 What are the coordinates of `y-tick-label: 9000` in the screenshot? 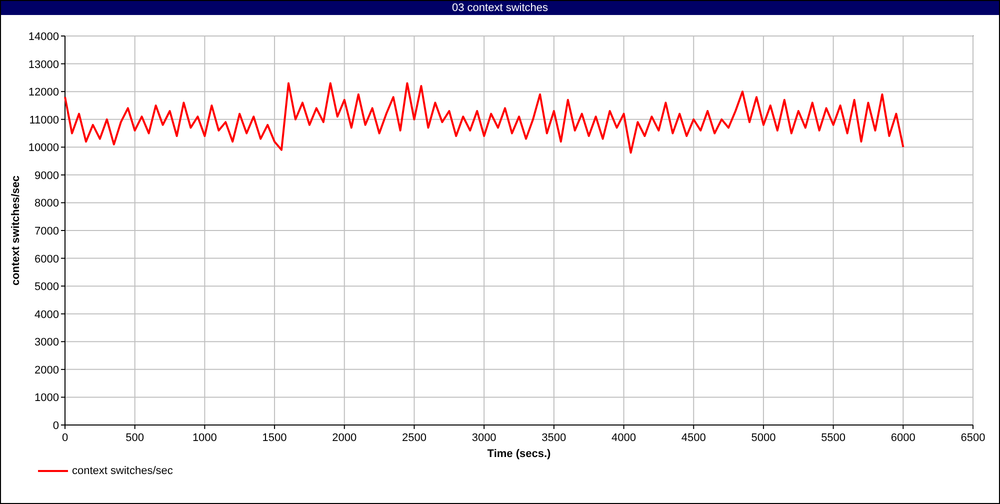 It's located at (46, 176).